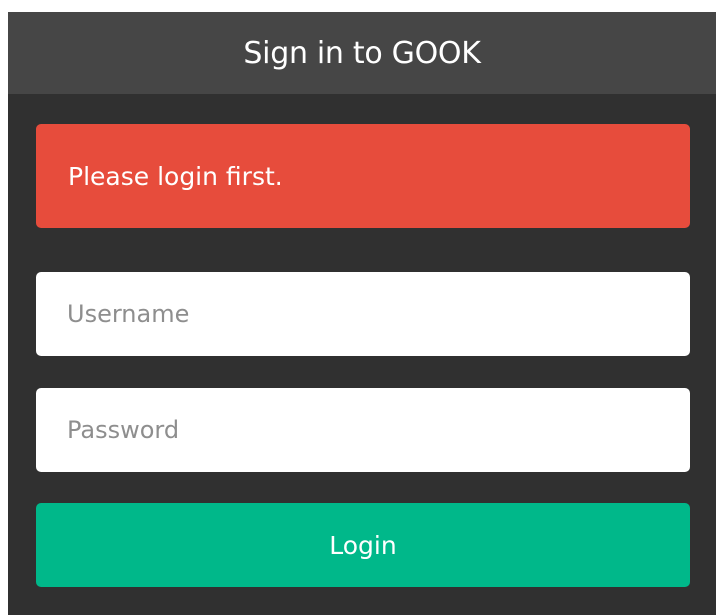 The height and width of the screenshot is (615, 716). What do you see at coordinates (363, 545) in the screenshot?
I see `login-button: Login` at bounding box center [363, 545].